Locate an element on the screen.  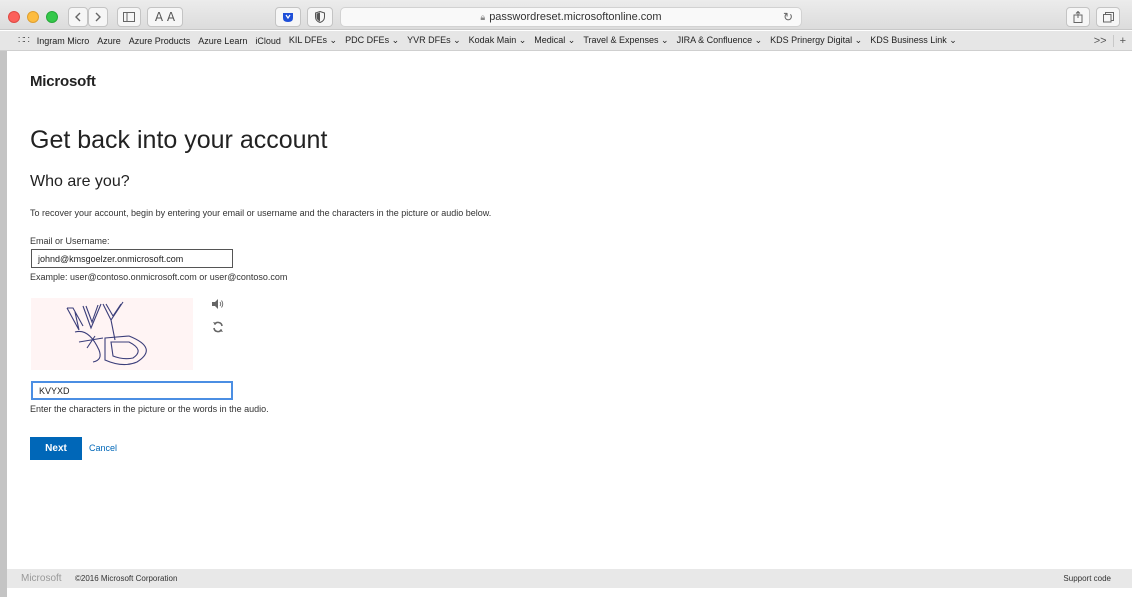
privacy-button is located at coordinates (320, 17).